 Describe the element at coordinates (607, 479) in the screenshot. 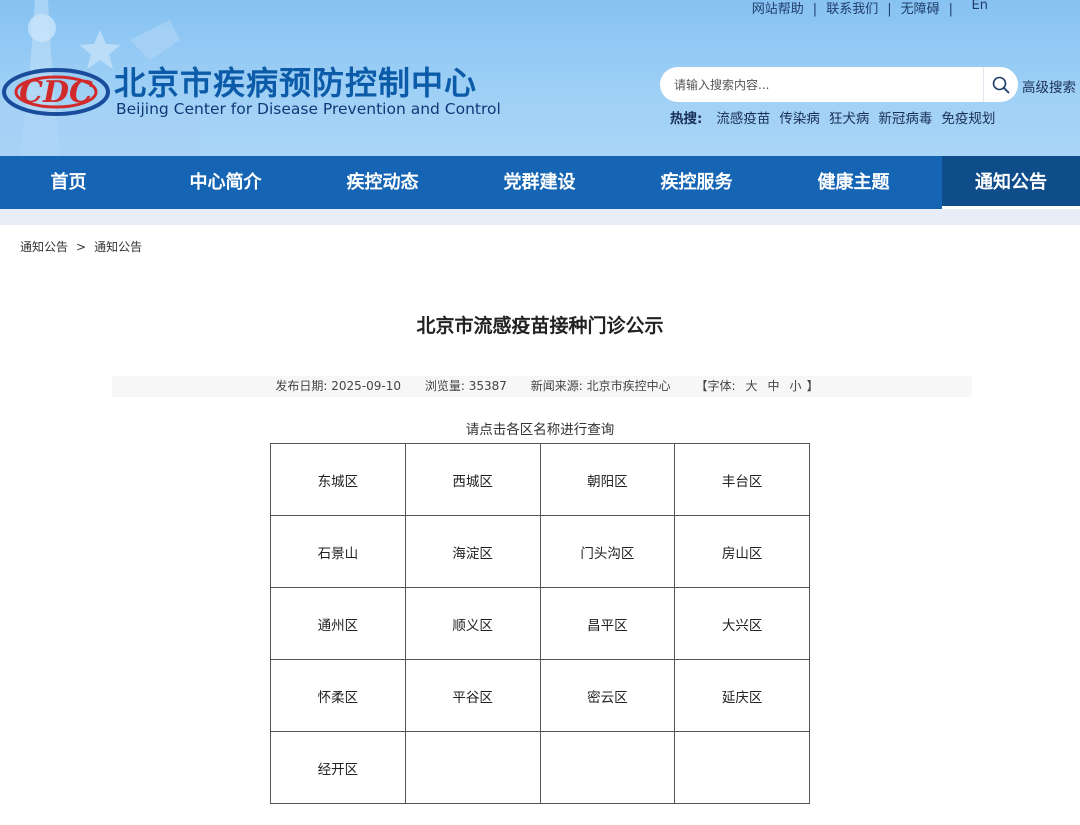

I see `district-cell: 朝阳区` at that location.